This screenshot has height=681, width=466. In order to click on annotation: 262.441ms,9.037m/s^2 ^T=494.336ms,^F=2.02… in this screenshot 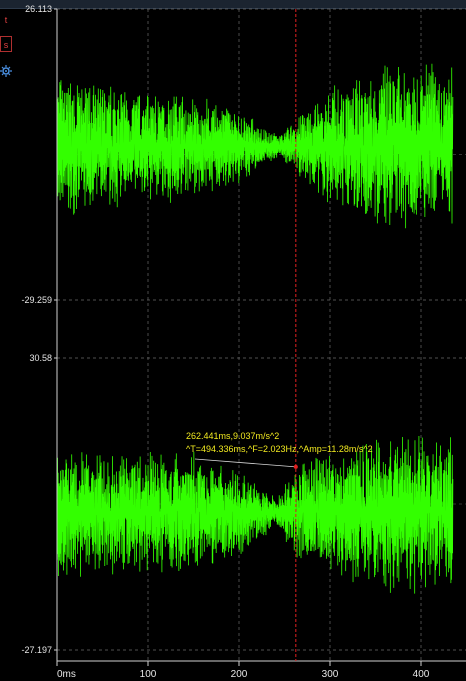, I will do `click(279, 450)`.